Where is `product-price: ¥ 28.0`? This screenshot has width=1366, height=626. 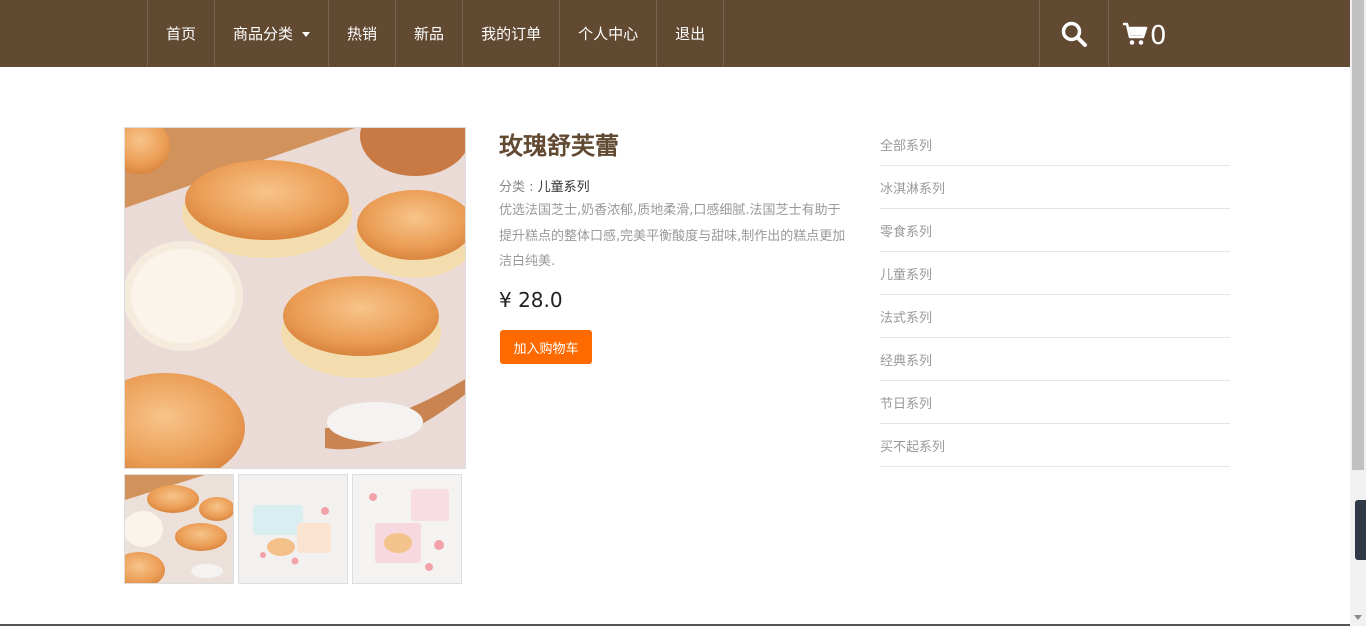 product-price: ¥ 28.0 is located at coordinates (531, 300).